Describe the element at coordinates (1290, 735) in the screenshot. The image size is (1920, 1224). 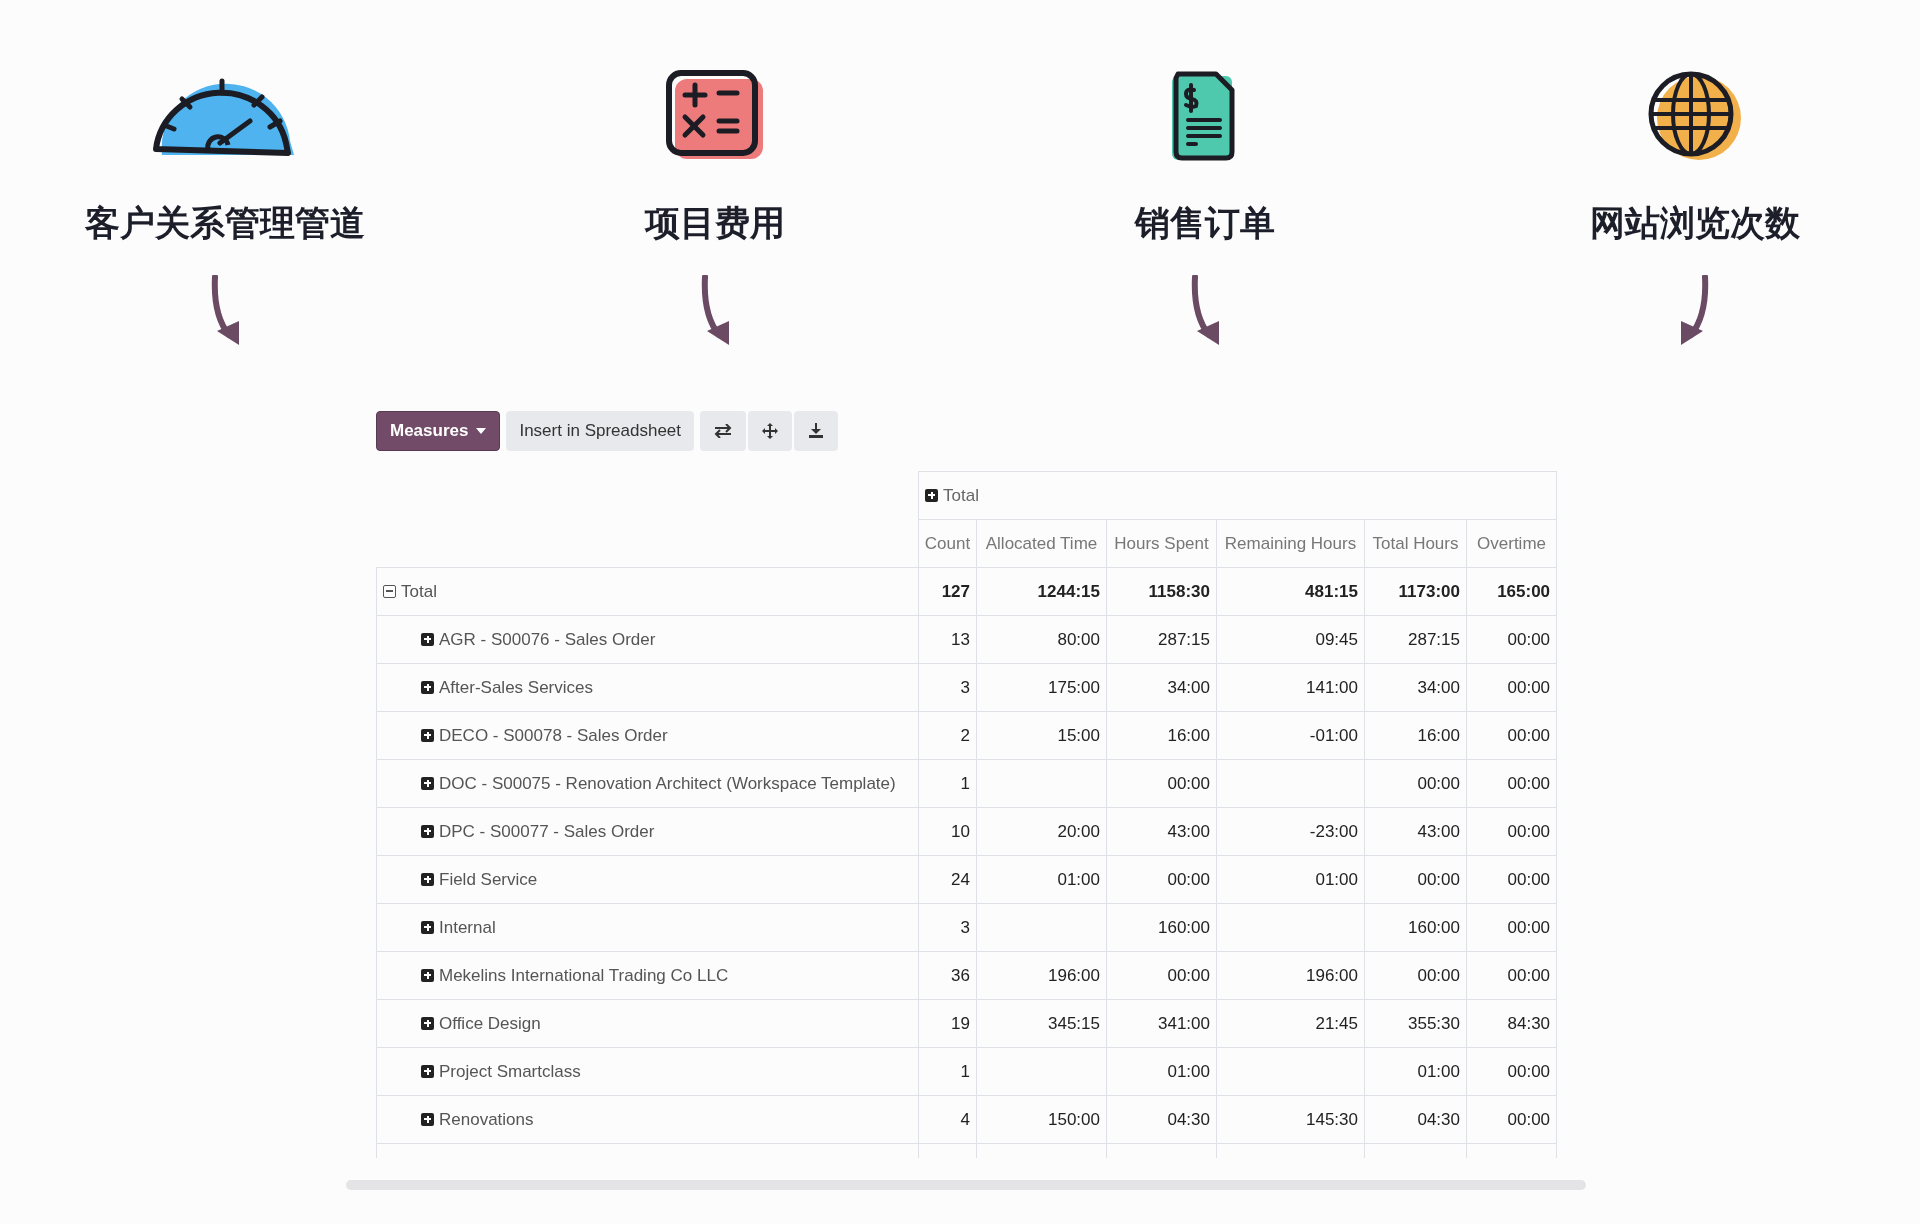
I see `table-cell: -01:00` at that location.